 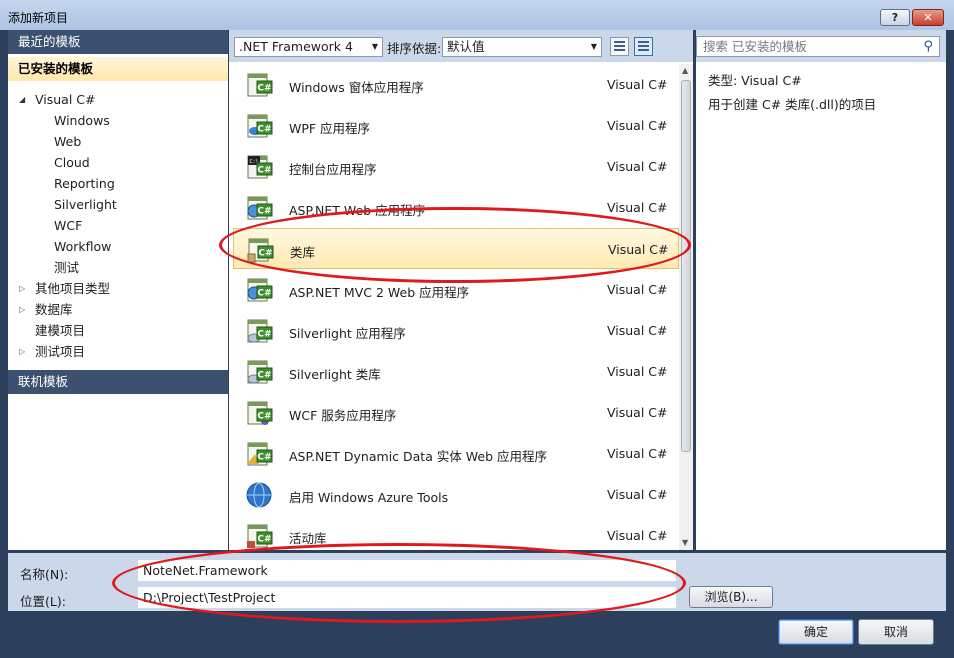 What do you see at coordinates (456, 494) in the screenshot?
I see `template-row: 启用 Windows Azure Tools Visual C#` at bounding box center [456, 494].